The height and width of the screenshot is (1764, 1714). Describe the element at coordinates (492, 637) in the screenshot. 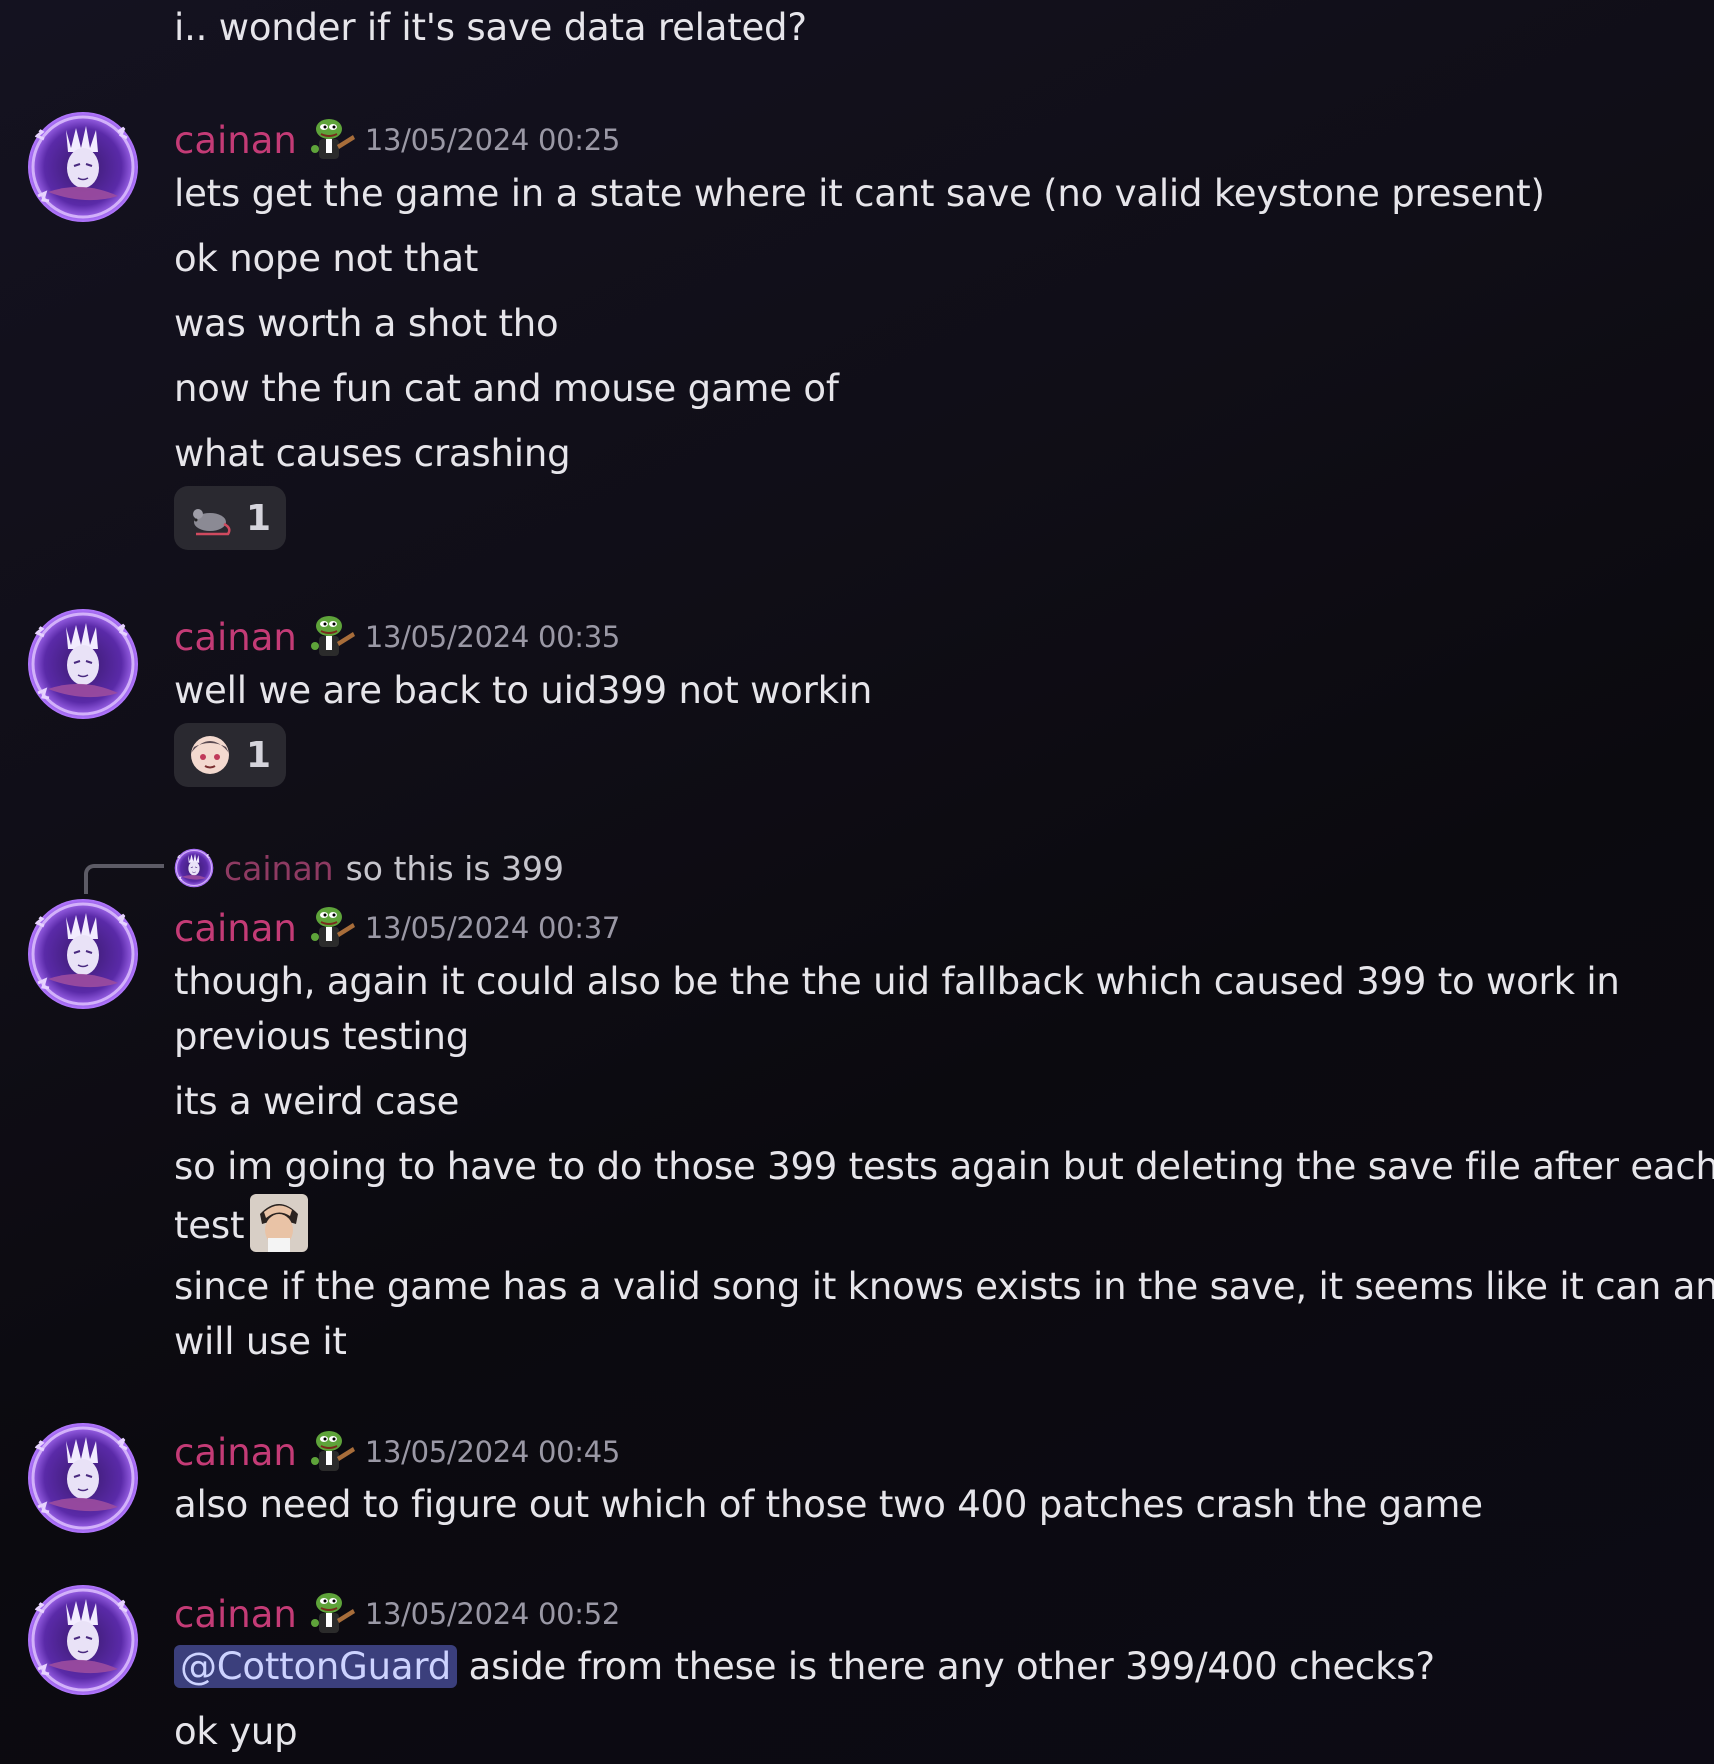

I see `timestamp: 13/05/2024 00:35` at that location.